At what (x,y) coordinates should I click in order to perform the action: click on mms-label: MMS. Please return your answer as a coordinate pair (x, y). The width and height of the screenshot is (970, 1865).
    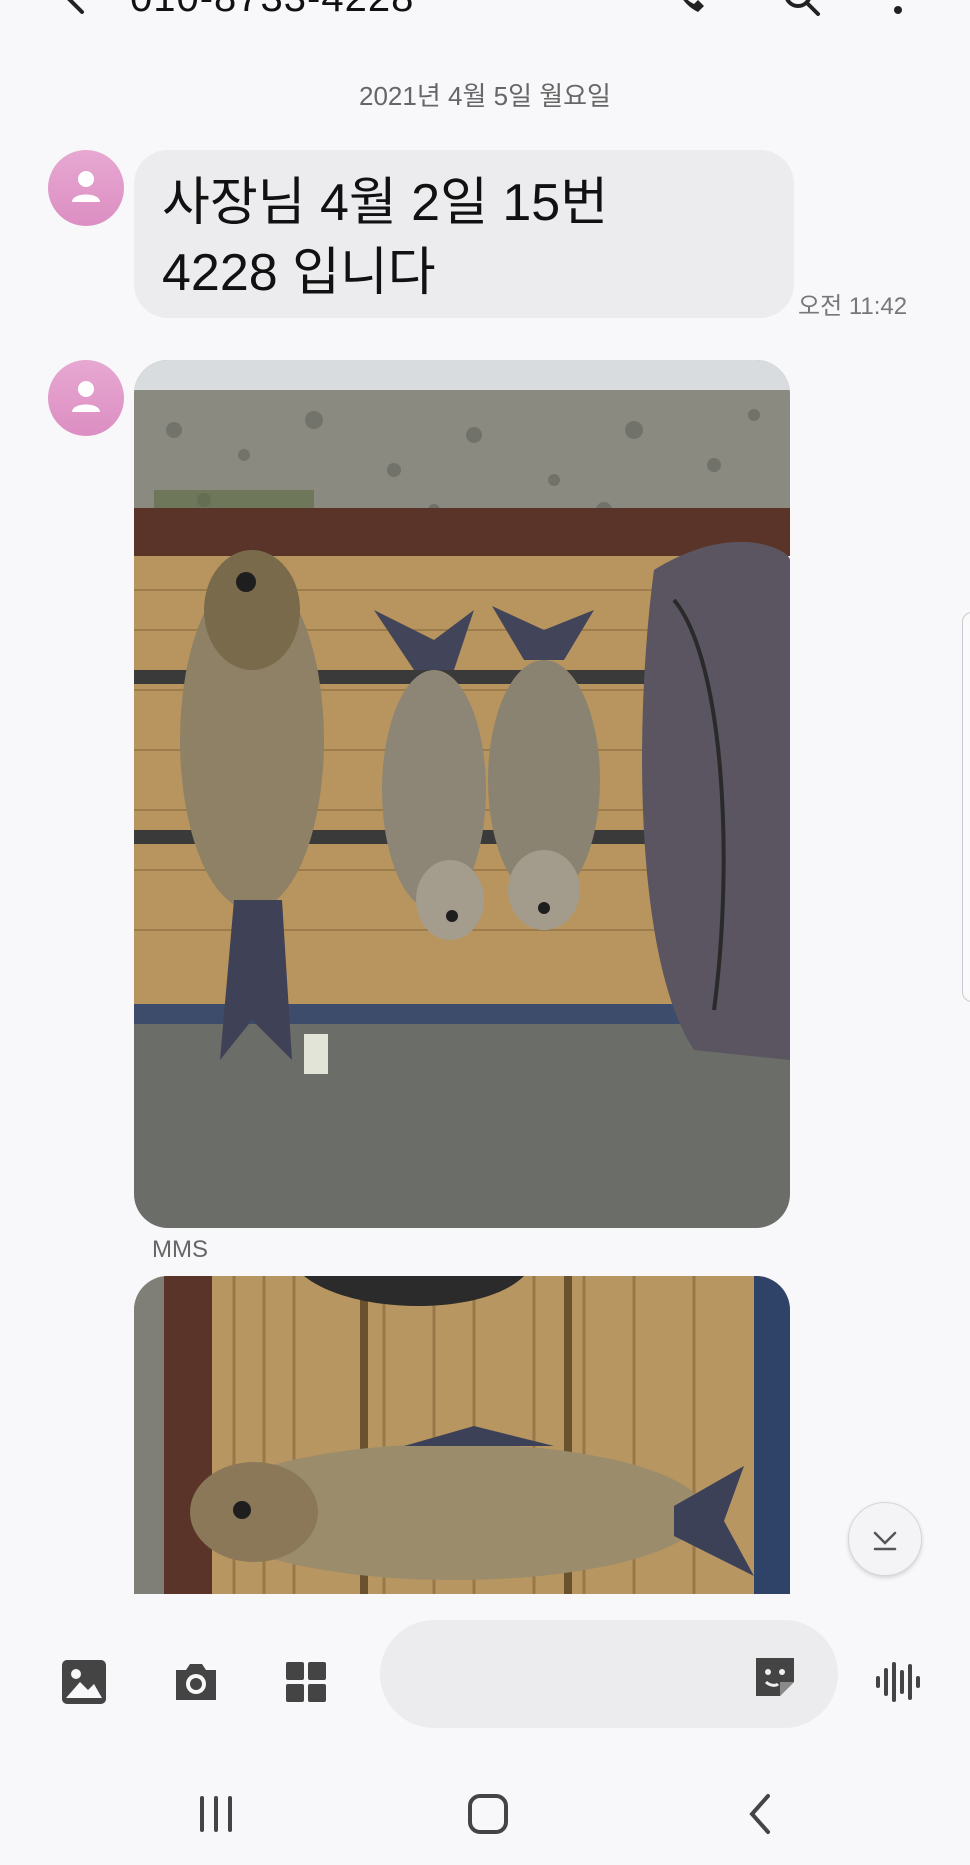
    Looking at the image, I should click on (180, 1249).